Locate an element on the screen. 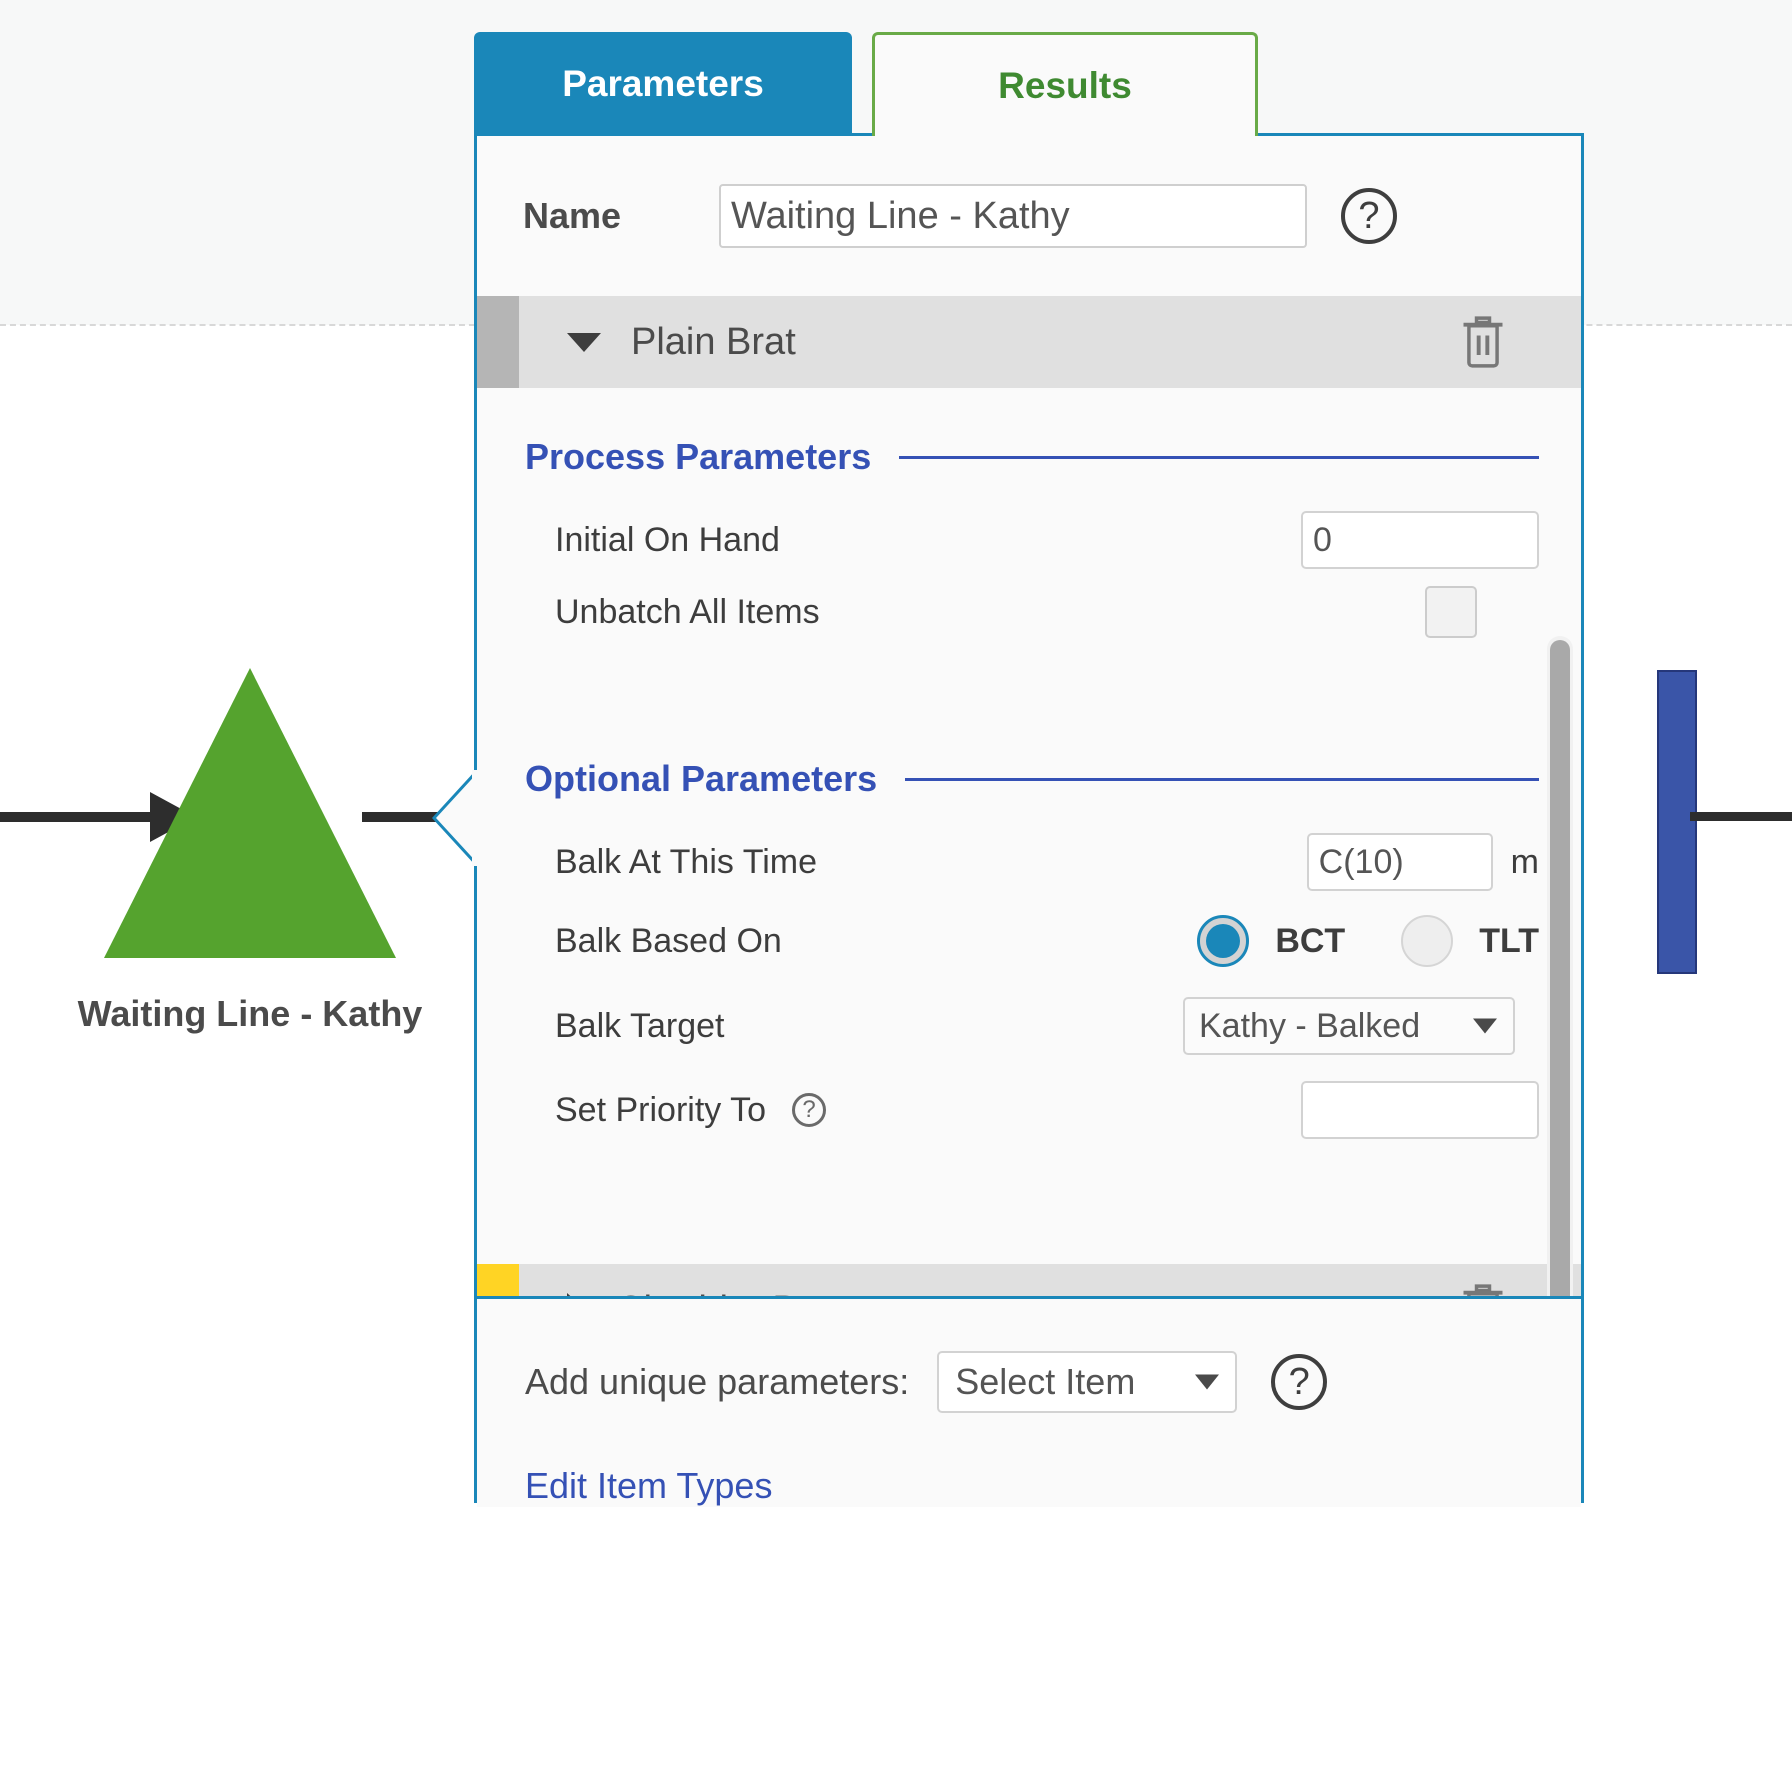  radio-tlt-label: TLT is located at coordinates (1509, 940).